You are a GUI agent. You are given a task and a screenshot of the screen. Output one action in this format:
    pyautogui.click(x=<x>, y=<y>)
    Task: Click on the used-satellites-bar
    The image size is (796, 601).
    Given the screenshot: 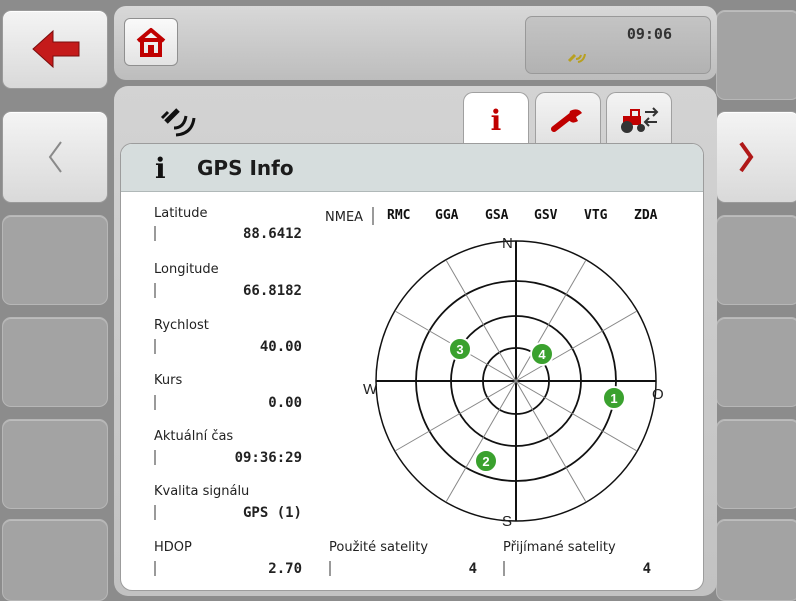 What is the action you would take?
    pyautogui.click(x=330, y=568)
    